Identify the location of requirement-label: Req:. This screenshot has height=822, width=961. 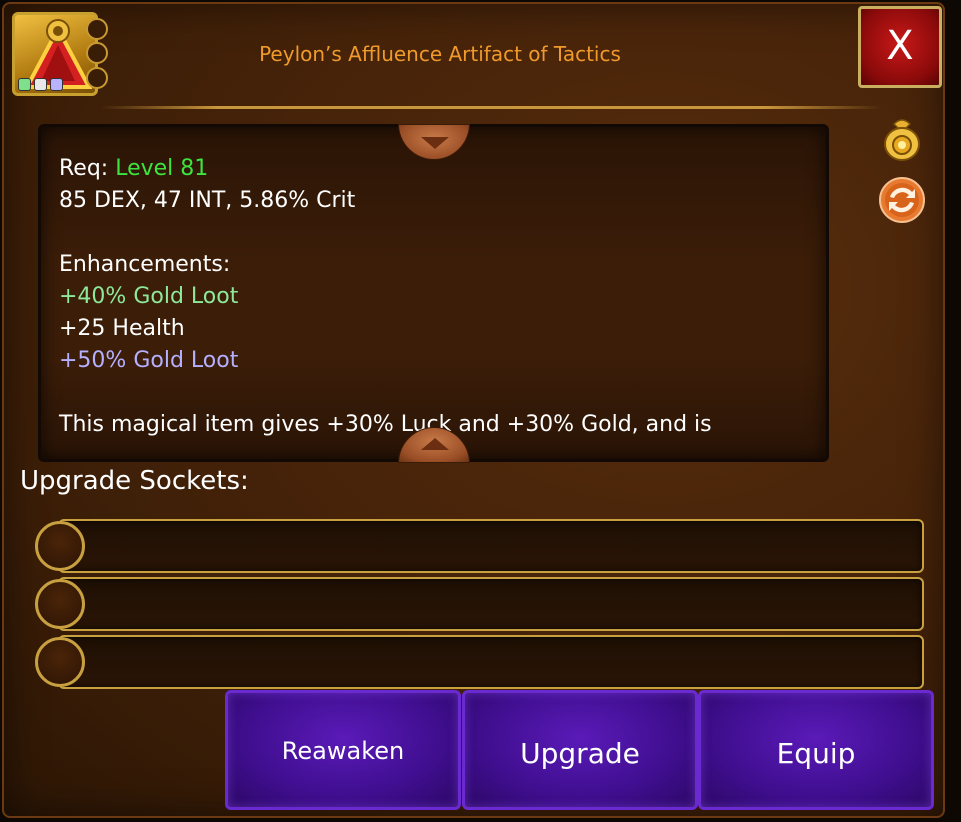
(84, 168).